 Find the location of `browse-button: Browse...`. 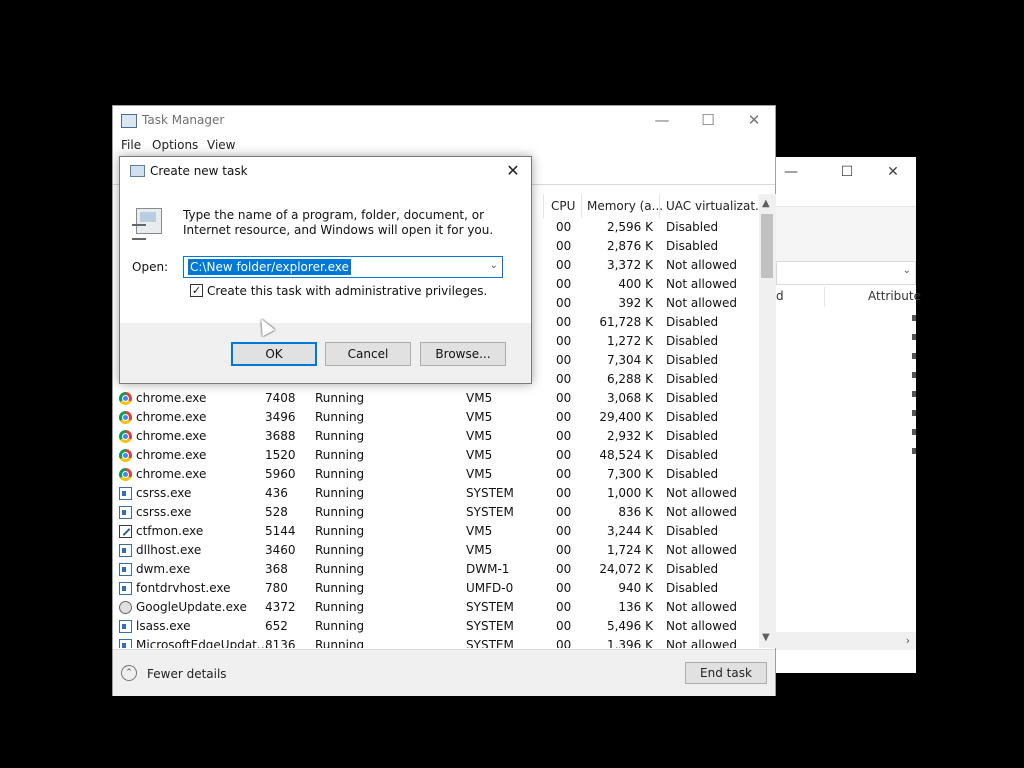

browse-button: Browse... is located at coordinates (463, 354).